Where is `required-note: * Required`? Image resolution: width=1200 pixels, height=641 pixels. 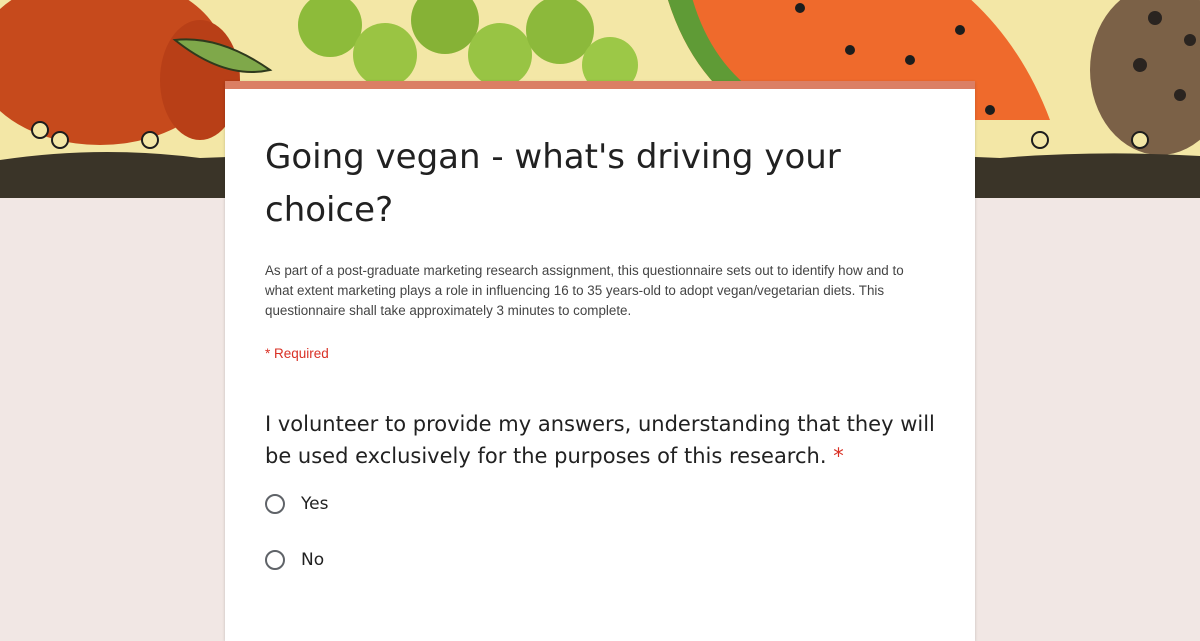 required-note: * Required is located at coordinates (297, 353).